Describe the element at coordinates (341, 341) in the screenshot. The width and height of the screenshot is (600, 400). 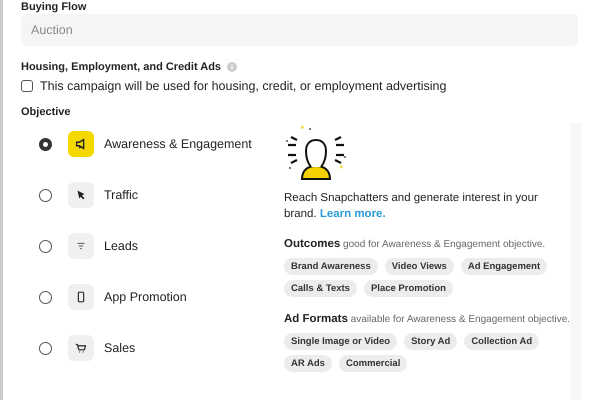
I see `ad-format-tag: Single Image or Video` at that location.